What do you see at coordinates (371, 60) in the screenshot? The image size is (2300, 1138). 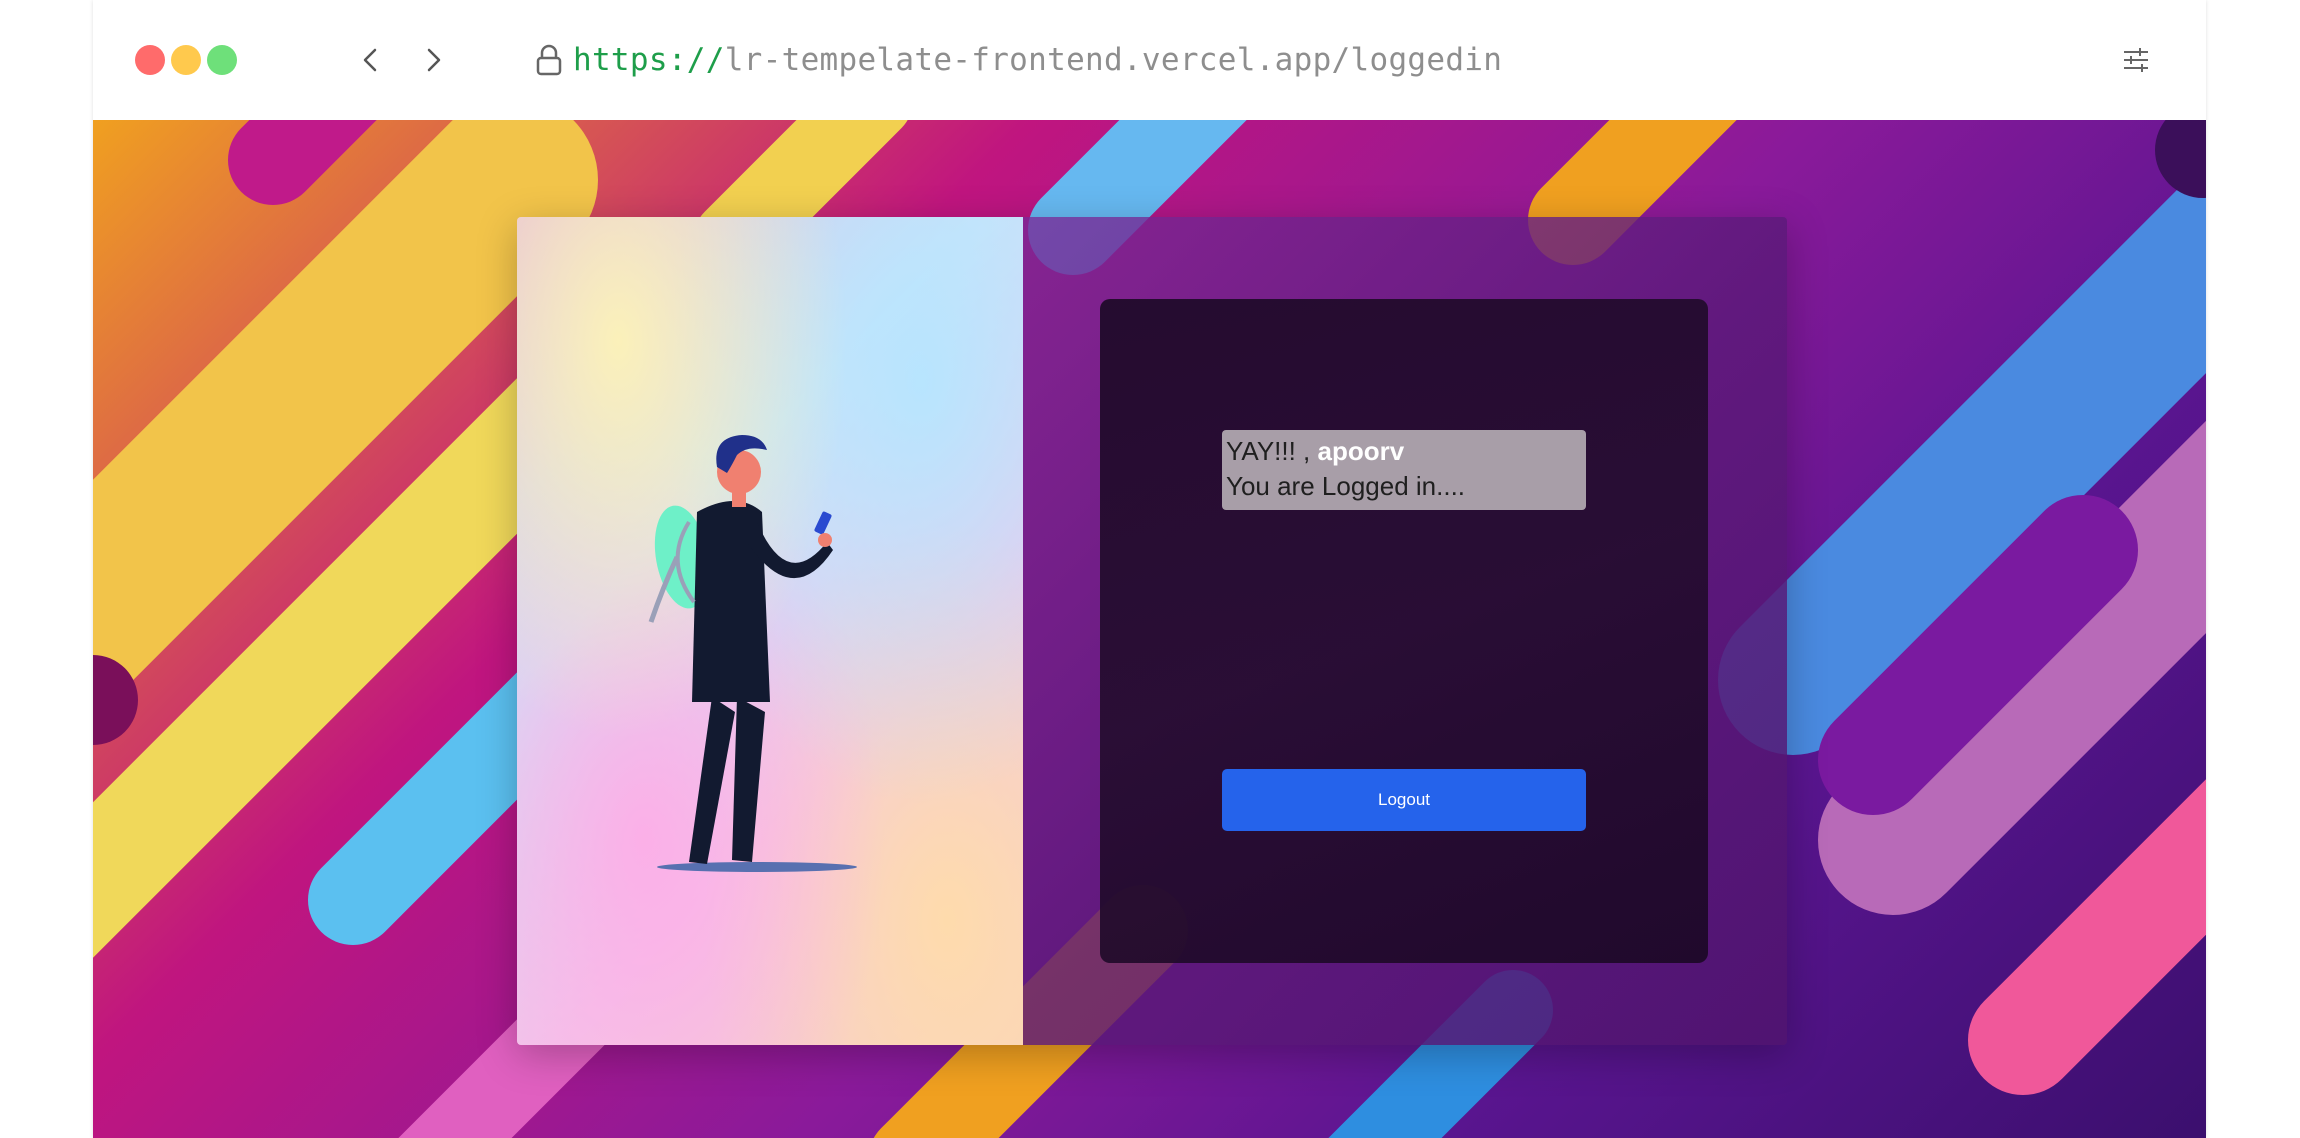 I see `chevron-left-icon` at bounding box center [371, 60].